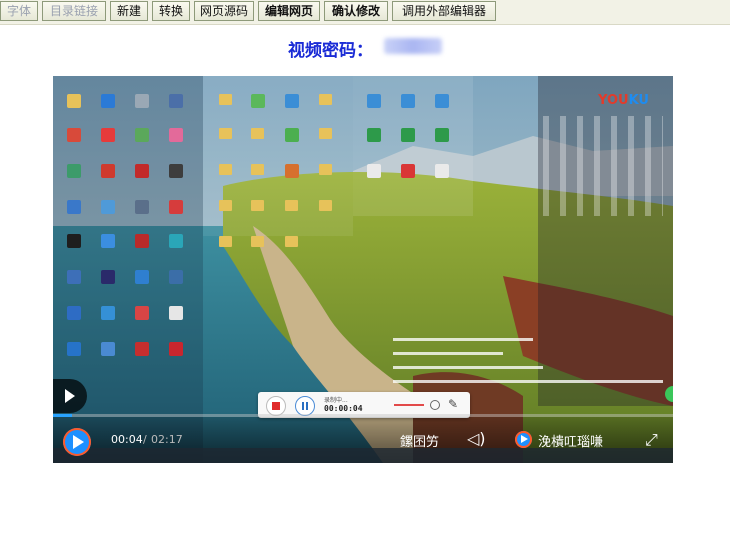  Describe the element at coordinates (476, 438) in the screenshot. I see `volume-icon: ◁)` at that location.